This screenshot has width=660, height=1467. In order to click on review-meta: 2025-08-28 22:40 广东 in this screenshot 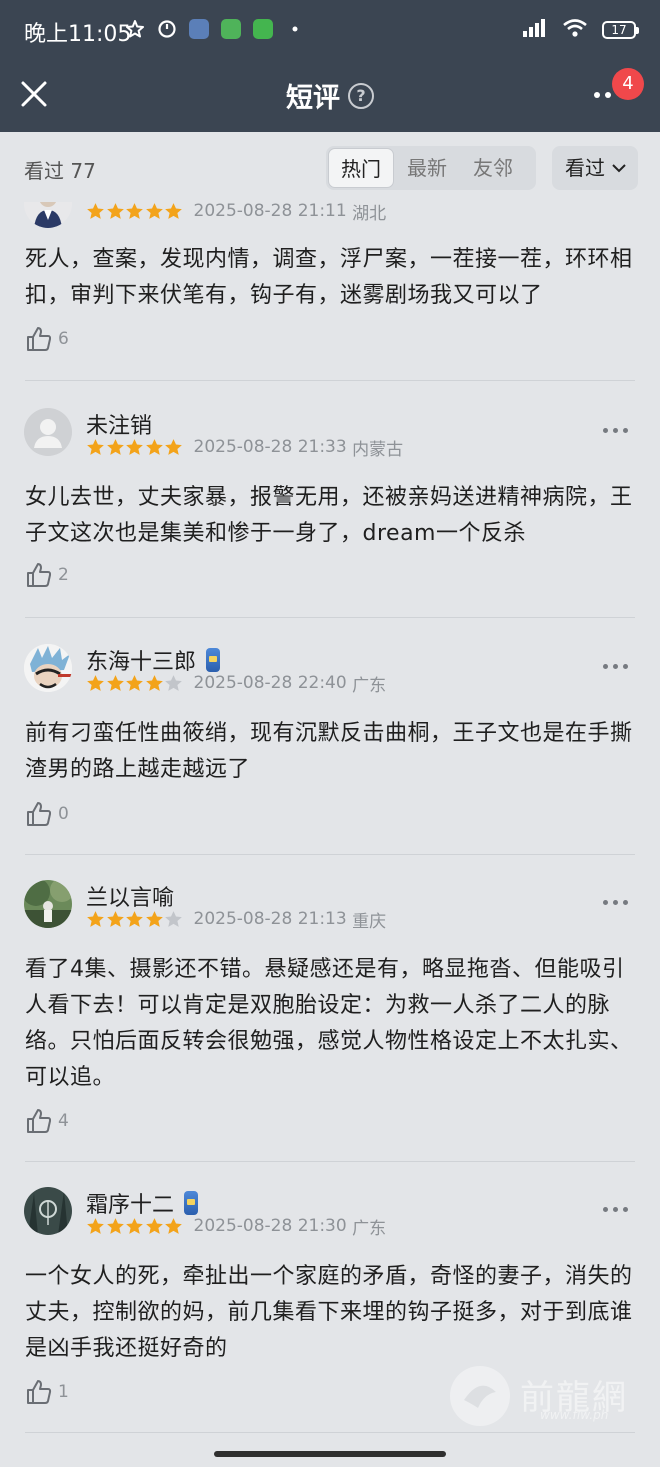, I will do `click(236, 684)`.